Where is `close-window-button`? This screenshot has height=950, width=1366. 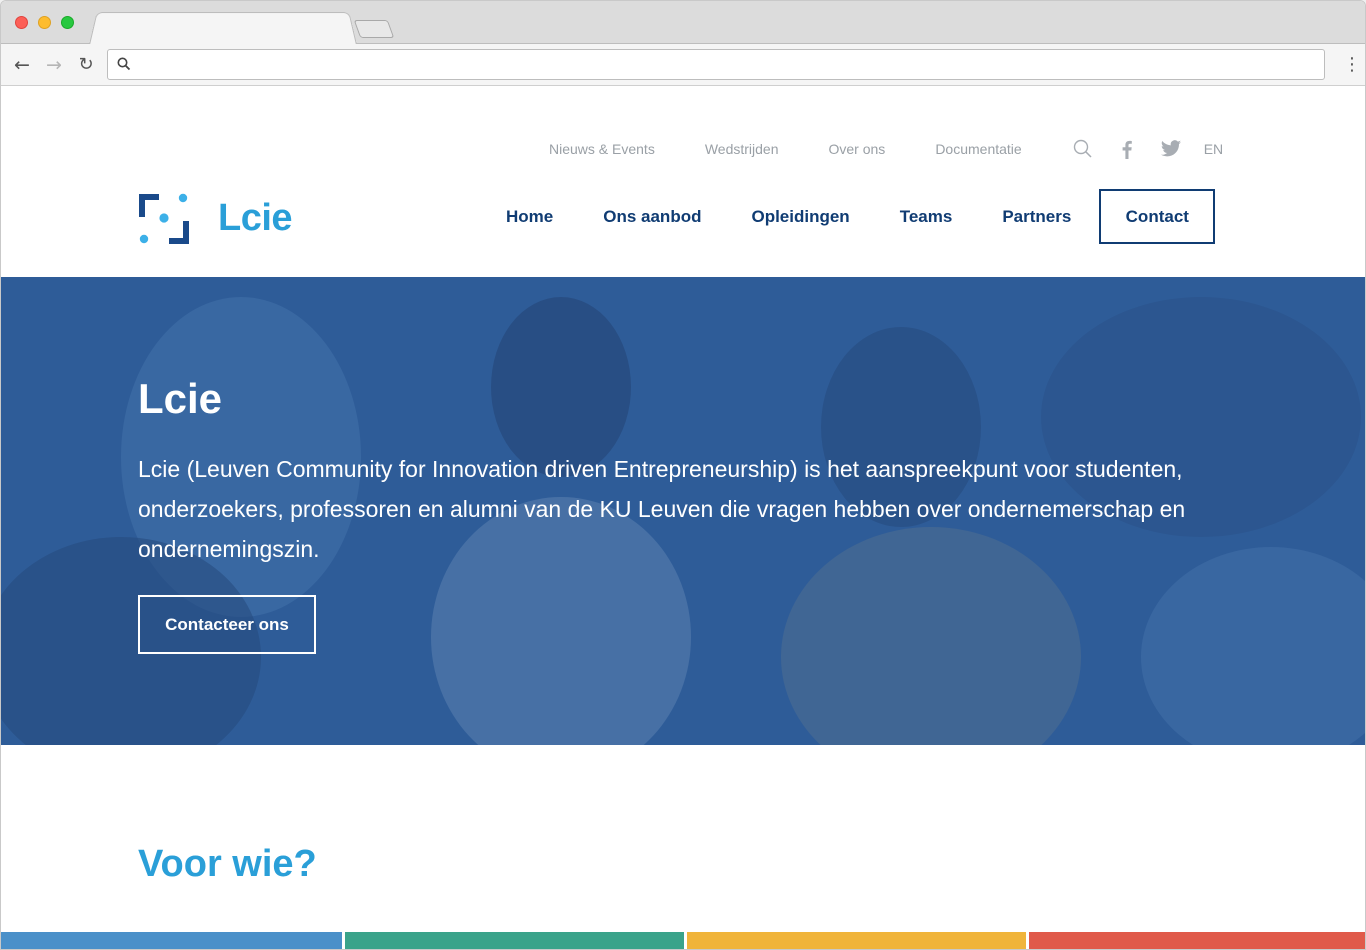
close-window-button is located at coordinates (21, 22).